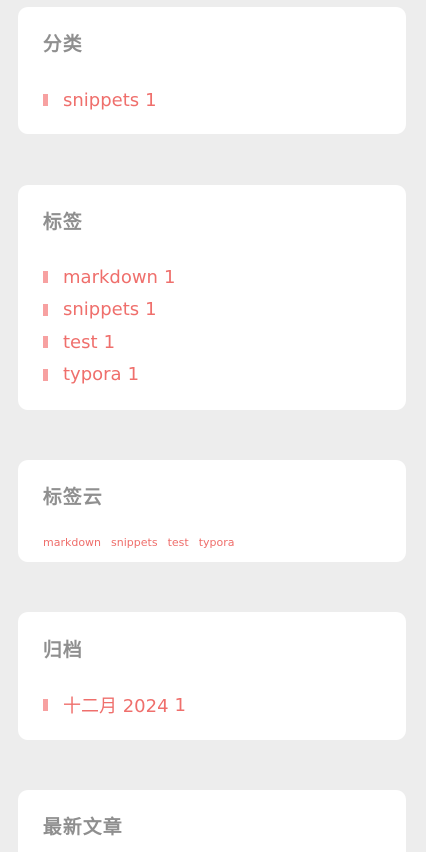  Describe the element at coordinates (217, 542) in the screenshot. I see `tag-cloud-typora: typora` at that location.